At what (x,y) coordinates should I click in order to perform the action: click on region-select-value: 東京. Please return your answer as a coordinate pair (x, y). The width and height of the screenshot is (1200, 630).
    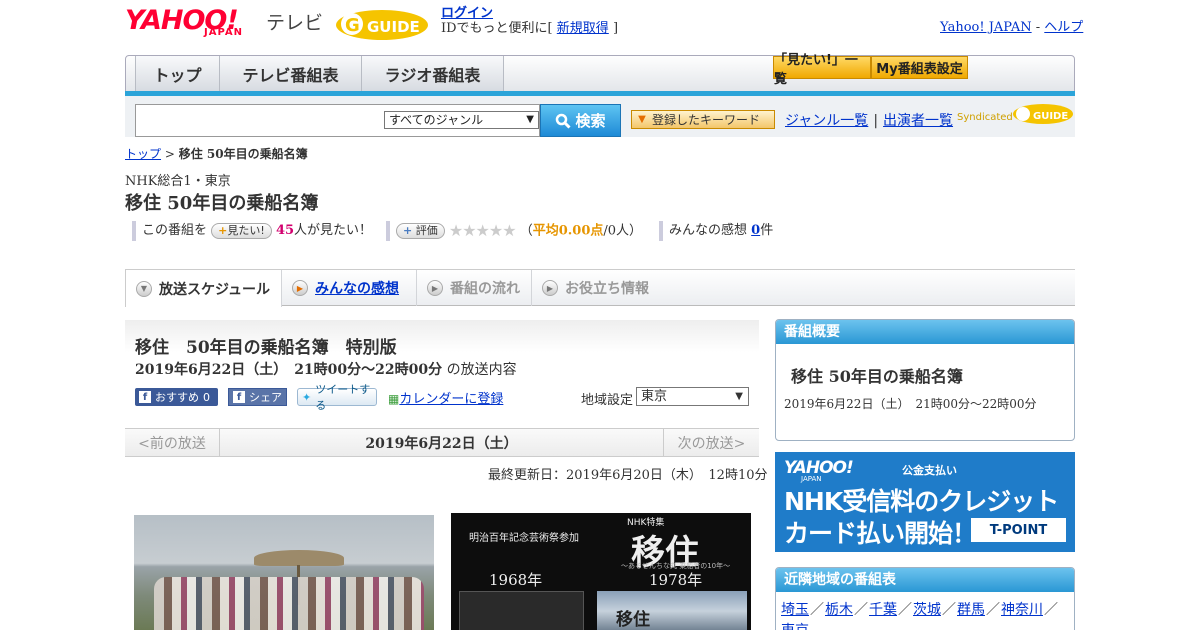
    Looking at the image, I should click on (654, 396).